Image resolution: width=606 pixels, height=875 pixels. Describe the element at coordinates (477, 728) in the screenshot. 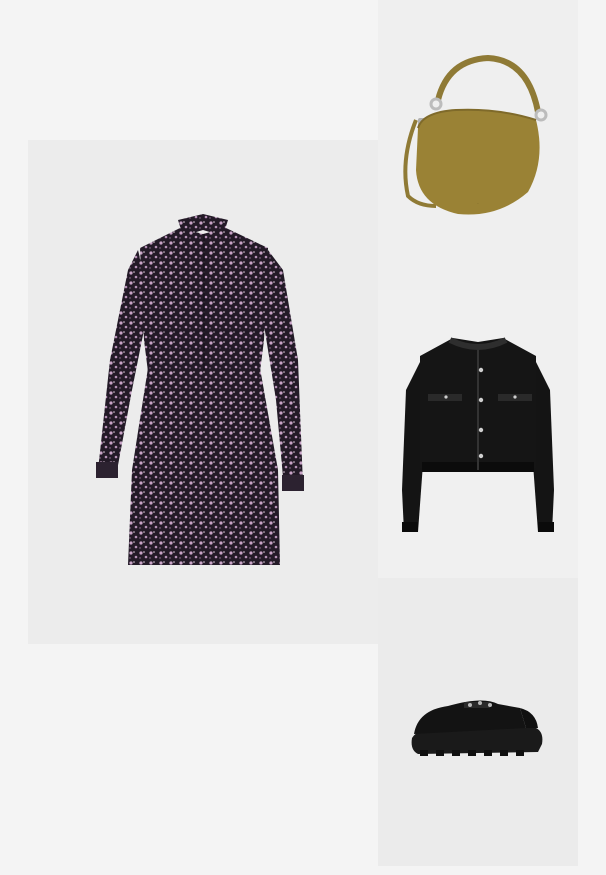

I see `mule-loafer-image` at that location.